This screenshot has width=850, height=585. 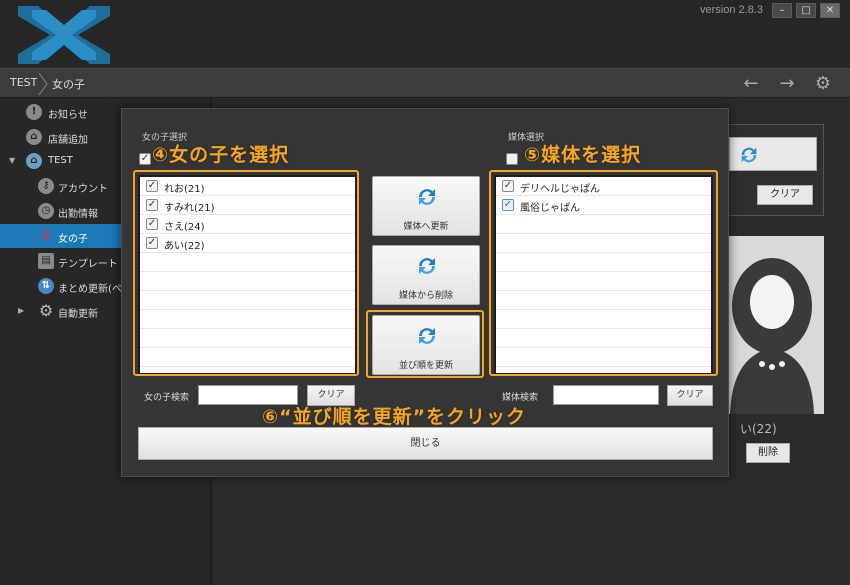 What do you see at coordinates (68, 84) in the screenshot?
I see `breadcrumb-current: 女の子` at bounding box center [68, 84].